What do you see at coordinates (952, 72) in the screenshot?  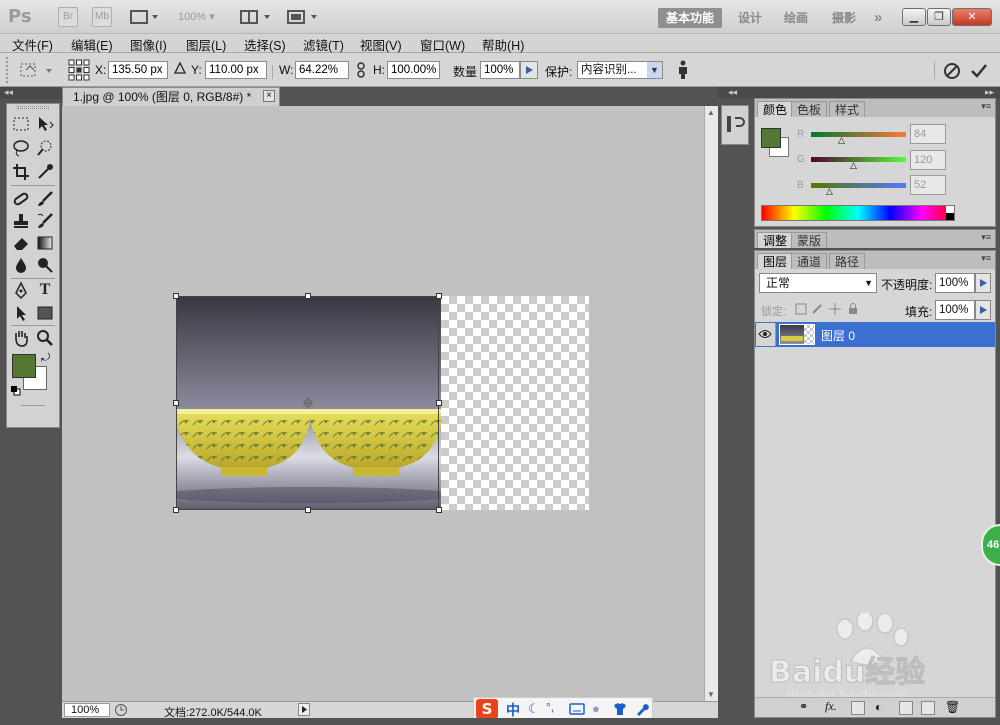 I see `cancel-transform-button` at bounding box center [952, 72].